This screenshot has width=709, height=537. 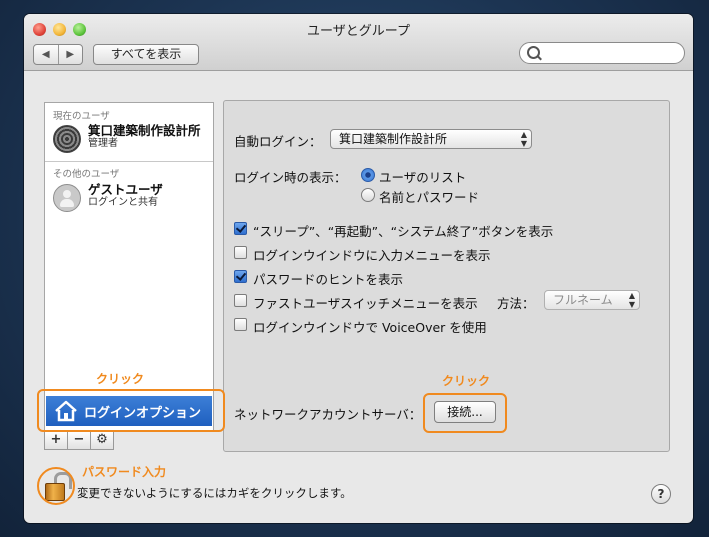 What do you see at coordinates (214, 493) in the screenshot?
I see `lock-message: 変更できないようにするにはカギをクリックします。` at bounding box center [214, 493].